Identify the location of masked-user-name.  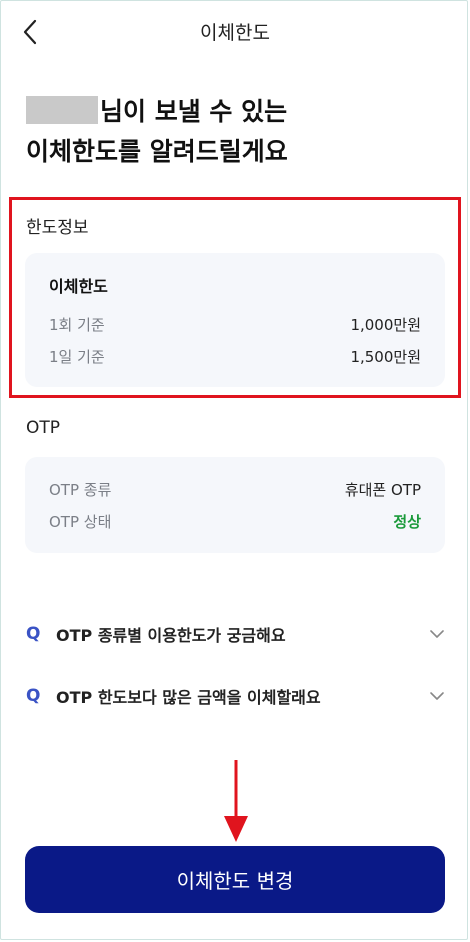
(62, 110).